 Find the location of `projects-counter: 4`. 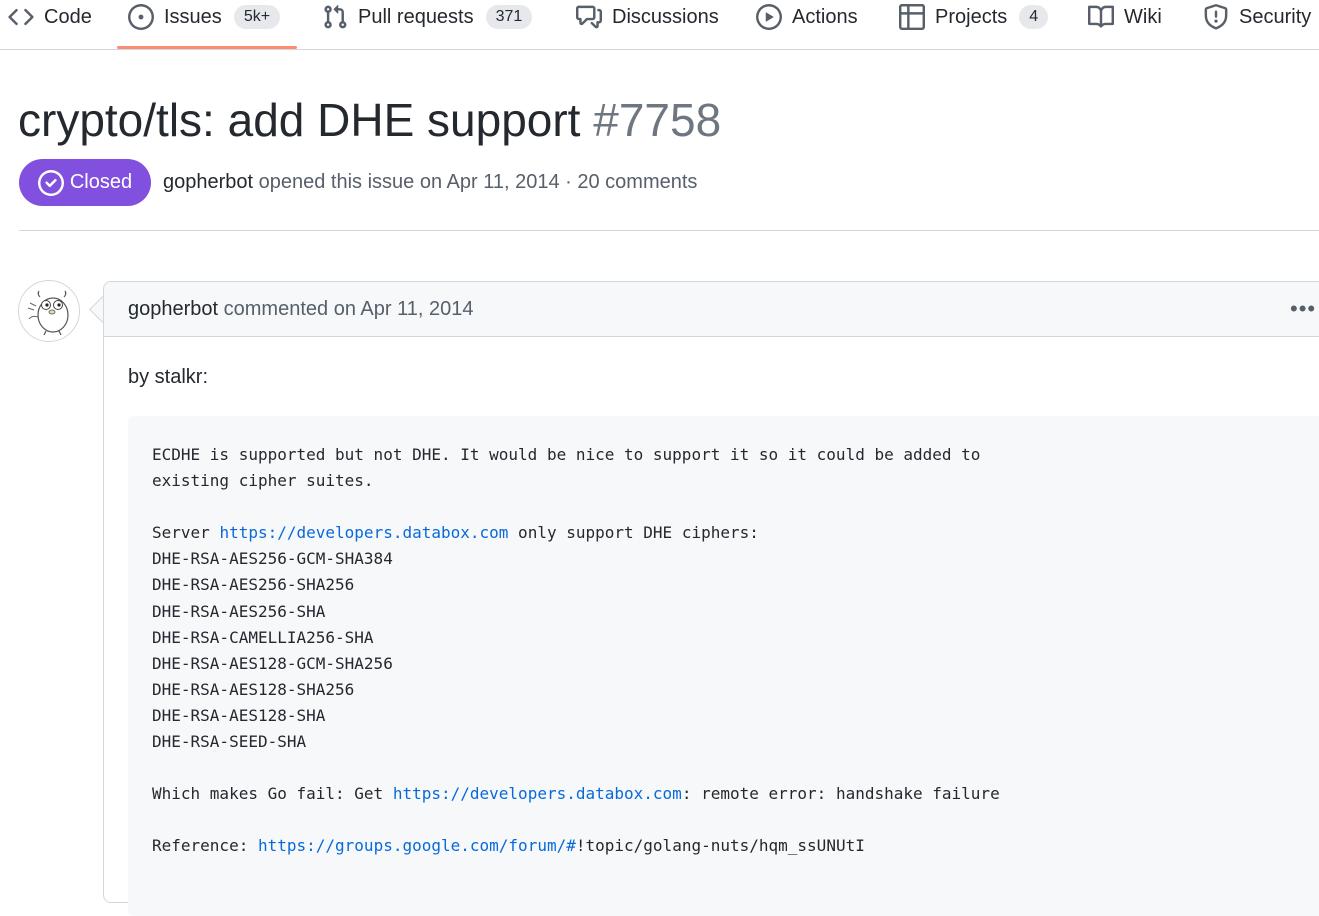

projects-counter: 4 is located at coordinates (1034, 17).